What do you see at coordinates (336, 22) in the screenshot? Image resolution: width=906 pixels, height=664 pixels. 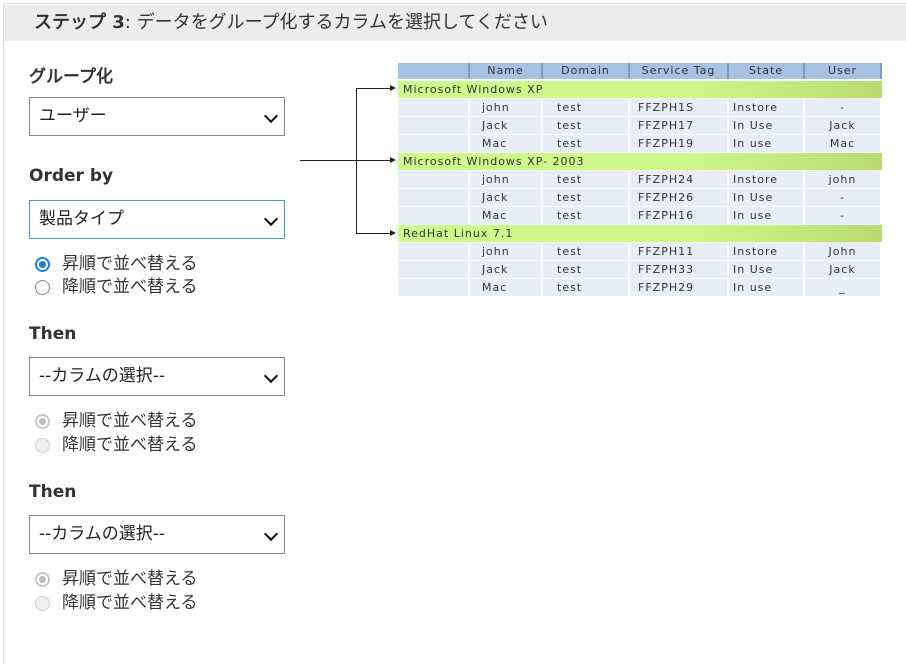 I see `step-title: : データをグループ化するカラムを選択してください` at bounding box center [336, 22].